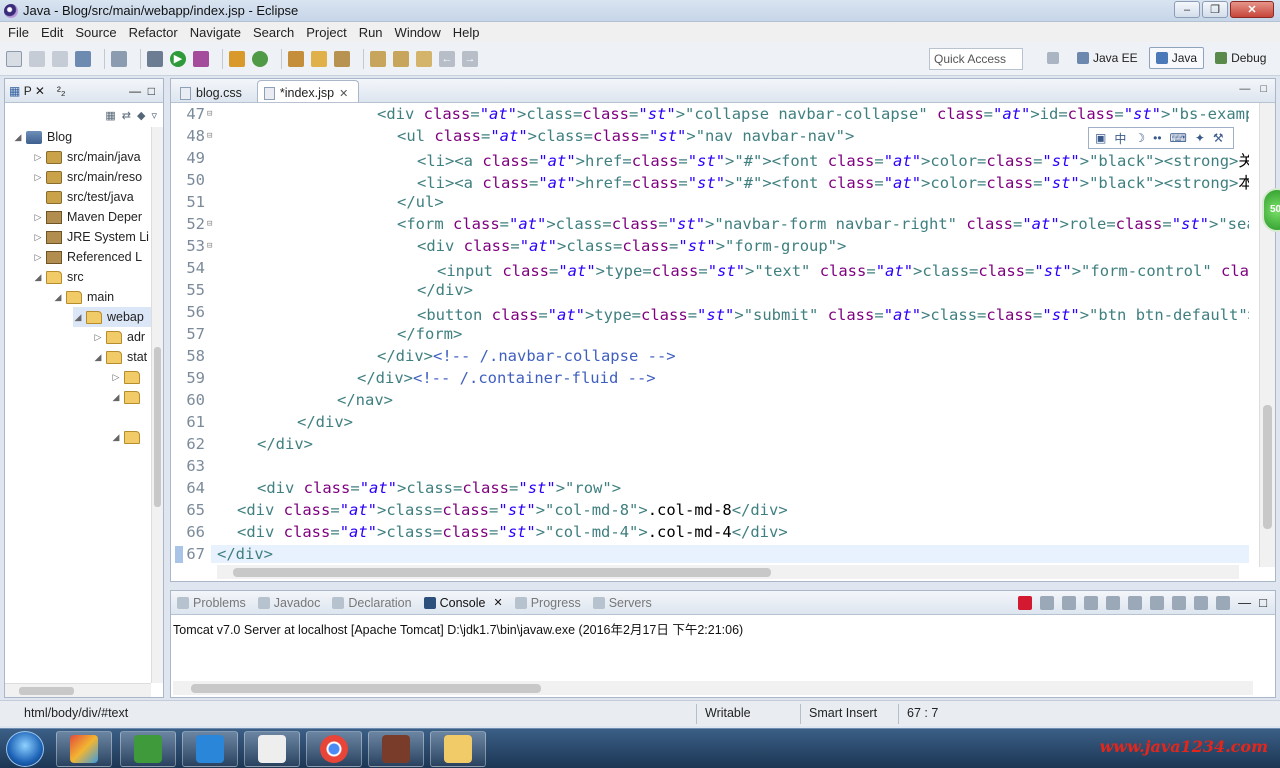 This screenshot has height=768, width=1280. I want to click on tree-item-admin: ▷ adr, so click(119, 337).